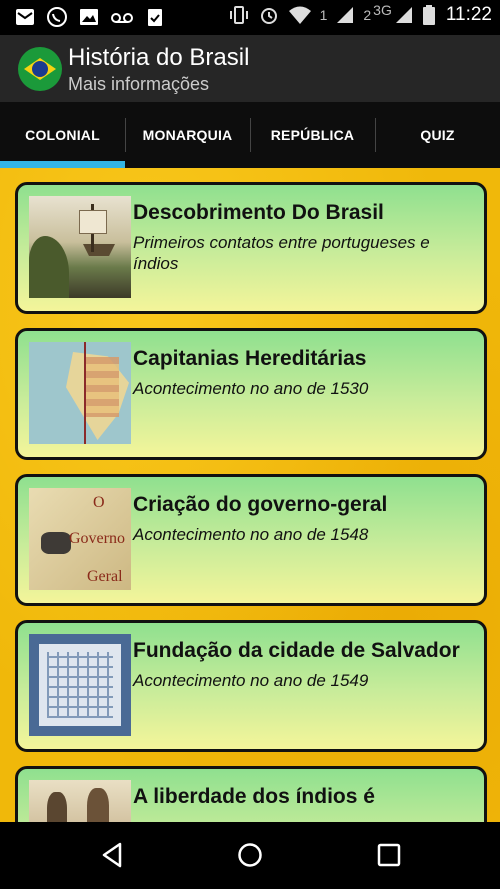 The width and height of the screenshot is (500, 889). I want to click on app-subtitle: Mais informações, so click(139, 84).